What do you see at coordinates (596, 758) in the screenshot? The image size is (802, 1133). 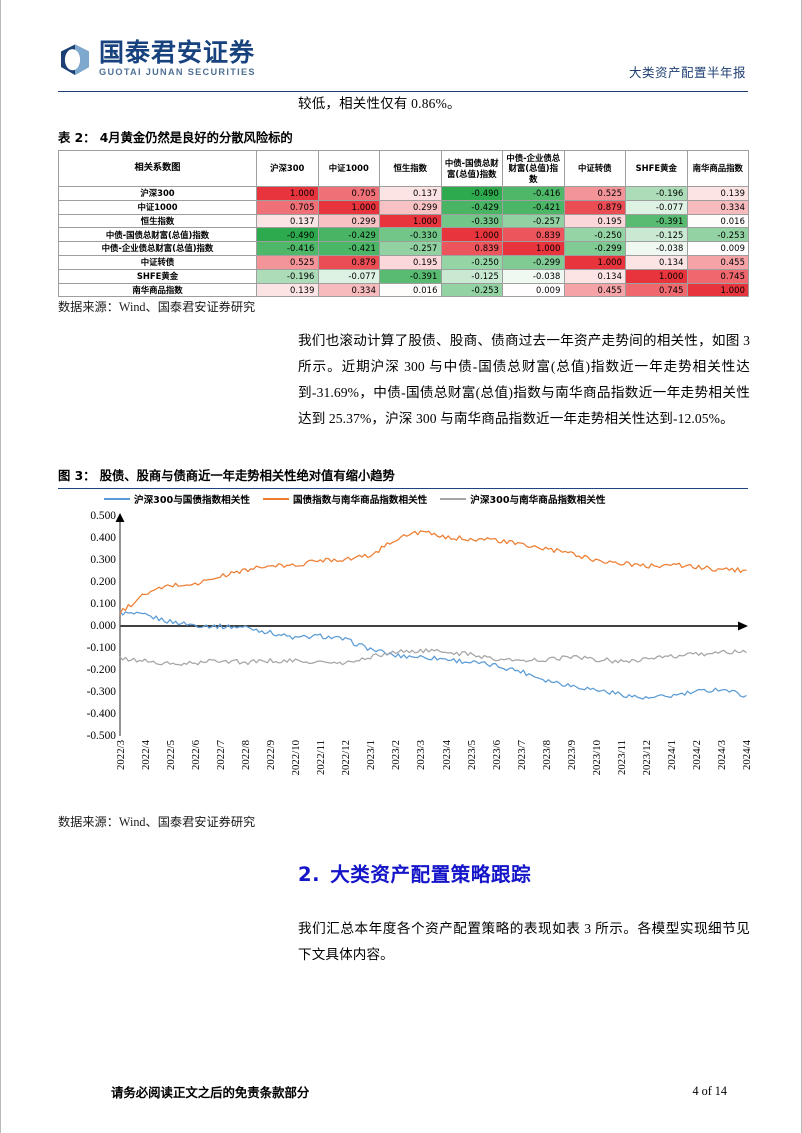 I see `x-tick-label: 2023/10` at bounding box center [596, 758].